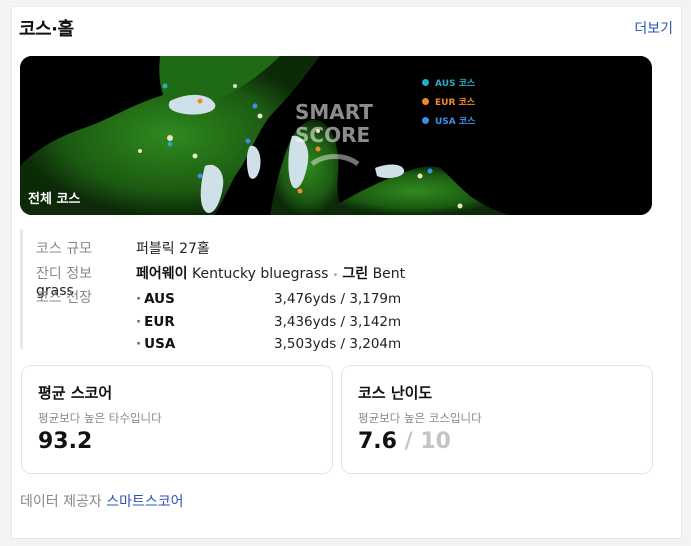 This screenshot has width=691, height=546. I want to click on legend-item-usa: USA 코스, so click(448, 120).